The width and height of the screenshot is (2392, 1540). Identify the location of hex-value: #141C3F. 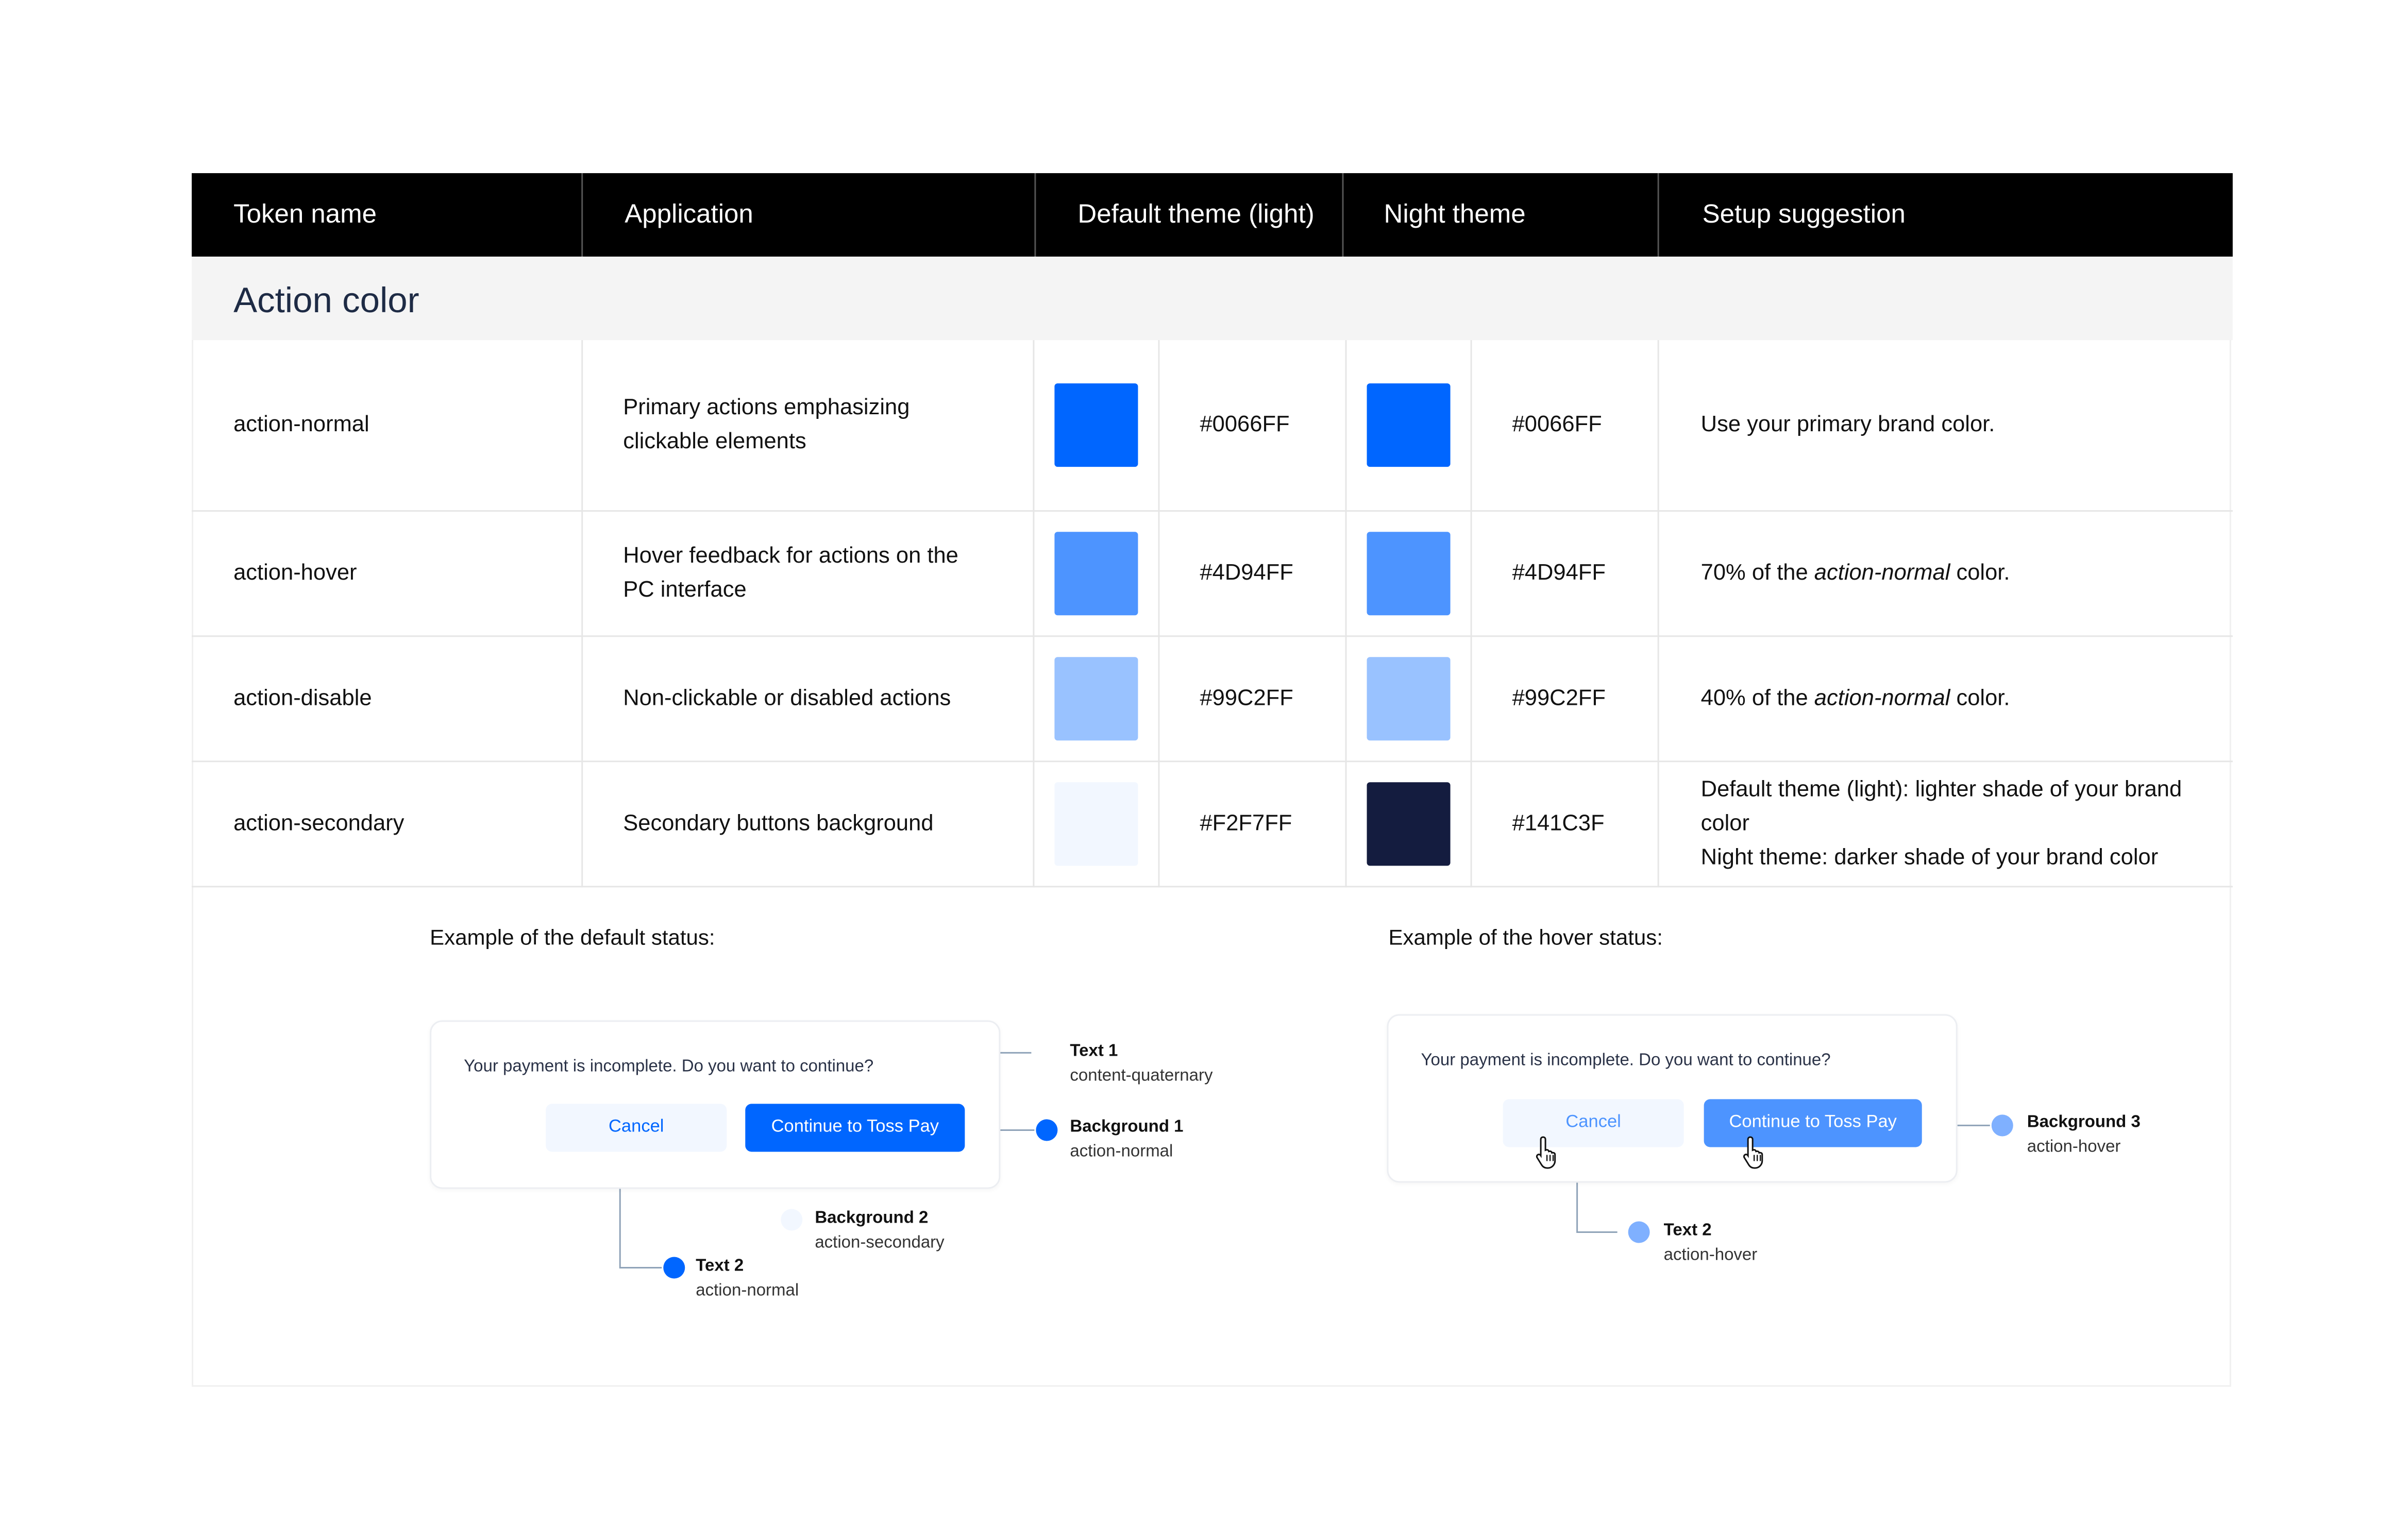
(1558, 824).